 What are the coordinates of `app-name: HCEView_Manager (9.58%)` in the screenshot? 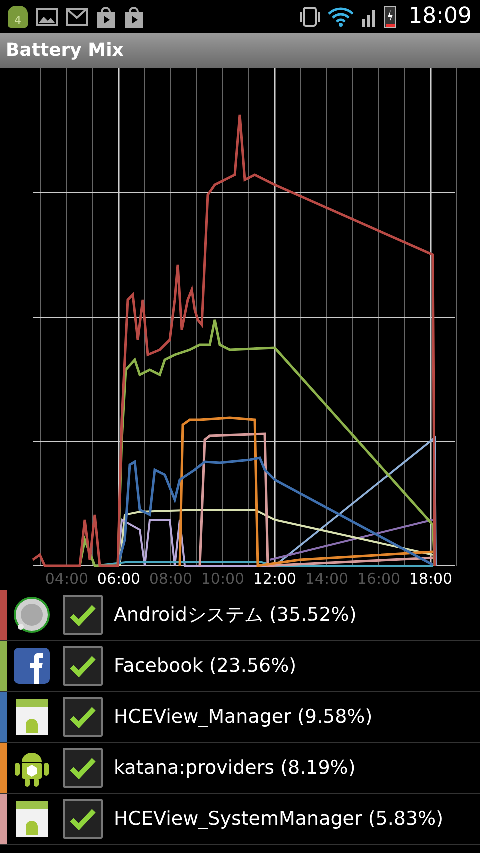 It's located at (243, 717).